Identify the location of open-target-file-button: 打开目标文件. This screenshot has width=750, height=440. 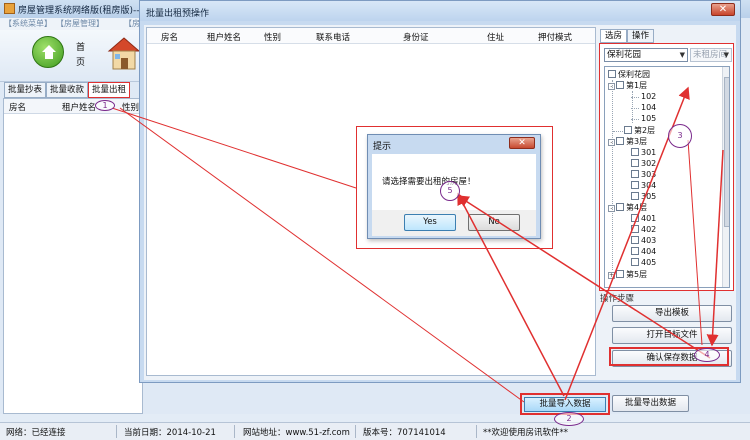
(672, 335).